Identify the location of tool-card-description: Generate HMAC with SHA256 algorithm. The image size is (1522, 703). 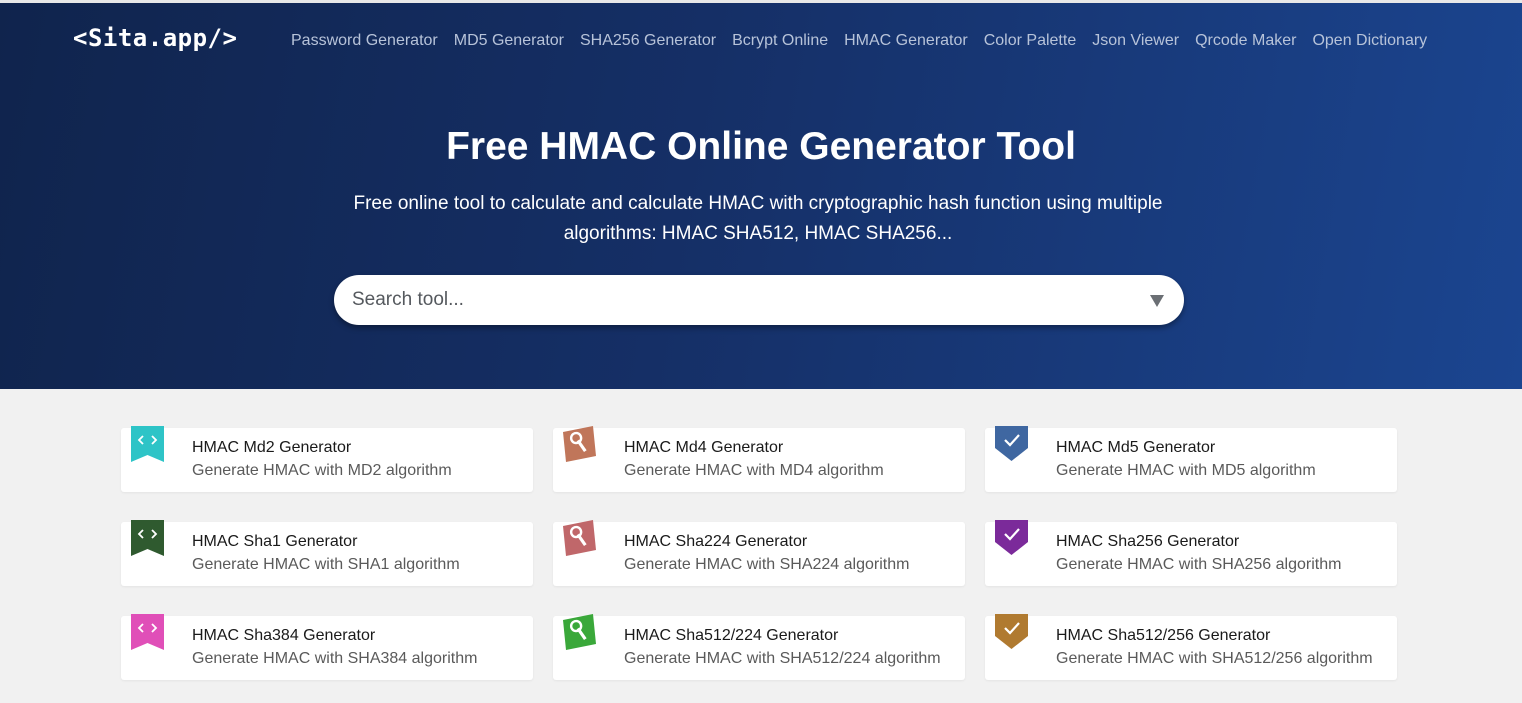
(1199, 564).